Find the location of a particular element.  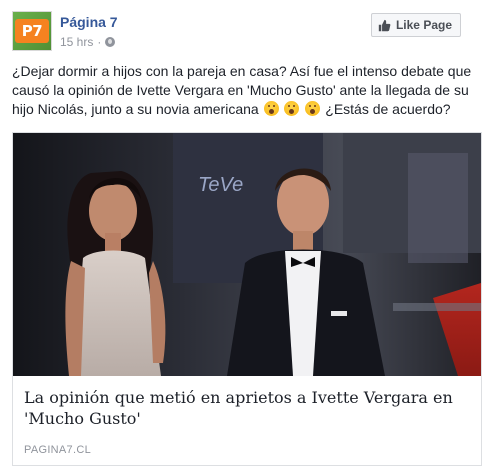

post-message-question: ¿Estás de acuerdo? is located at coordinates (388, 109).